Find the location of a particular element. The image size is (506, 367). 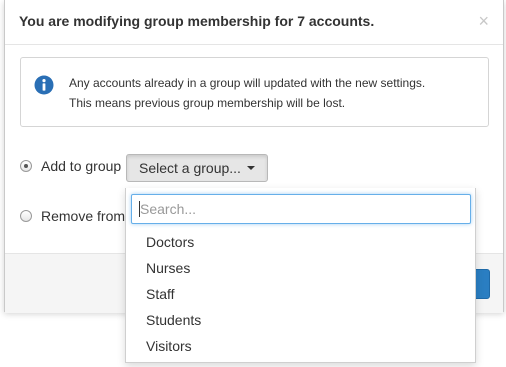

caret-down-icon is located at coordinates (250, 168).